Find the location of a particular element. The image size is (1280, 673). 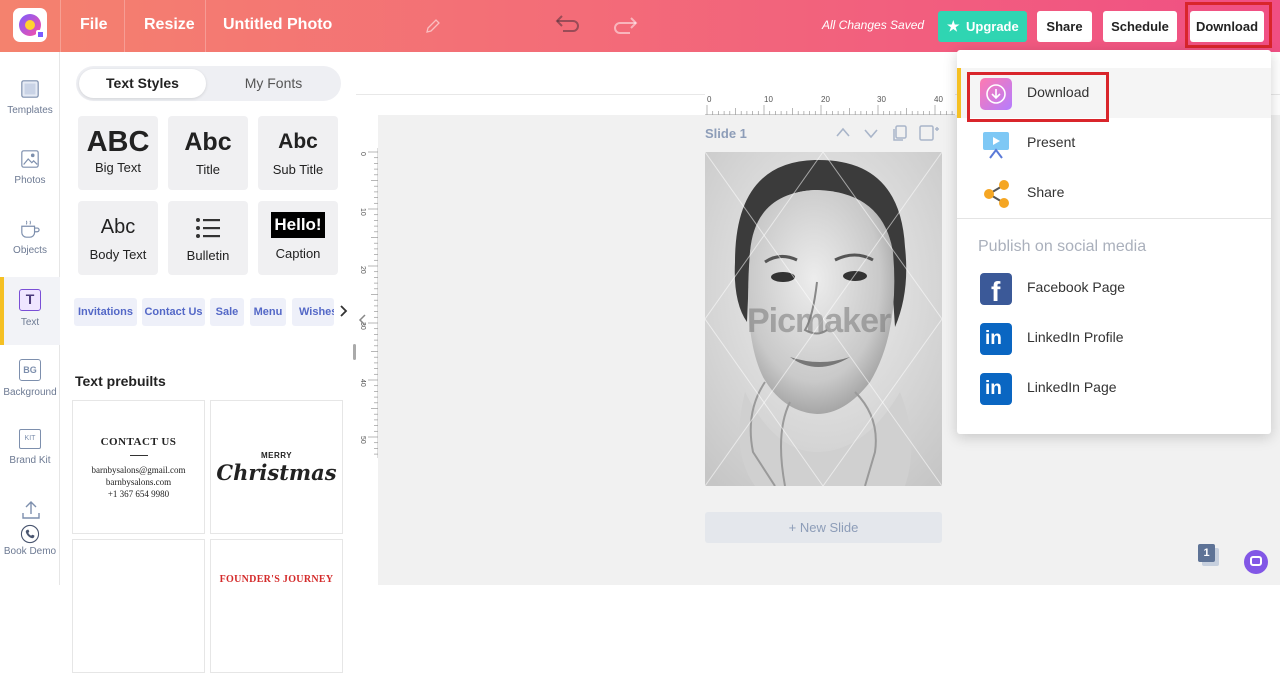

style-label: Body Text is located at coordinates (118, 254).